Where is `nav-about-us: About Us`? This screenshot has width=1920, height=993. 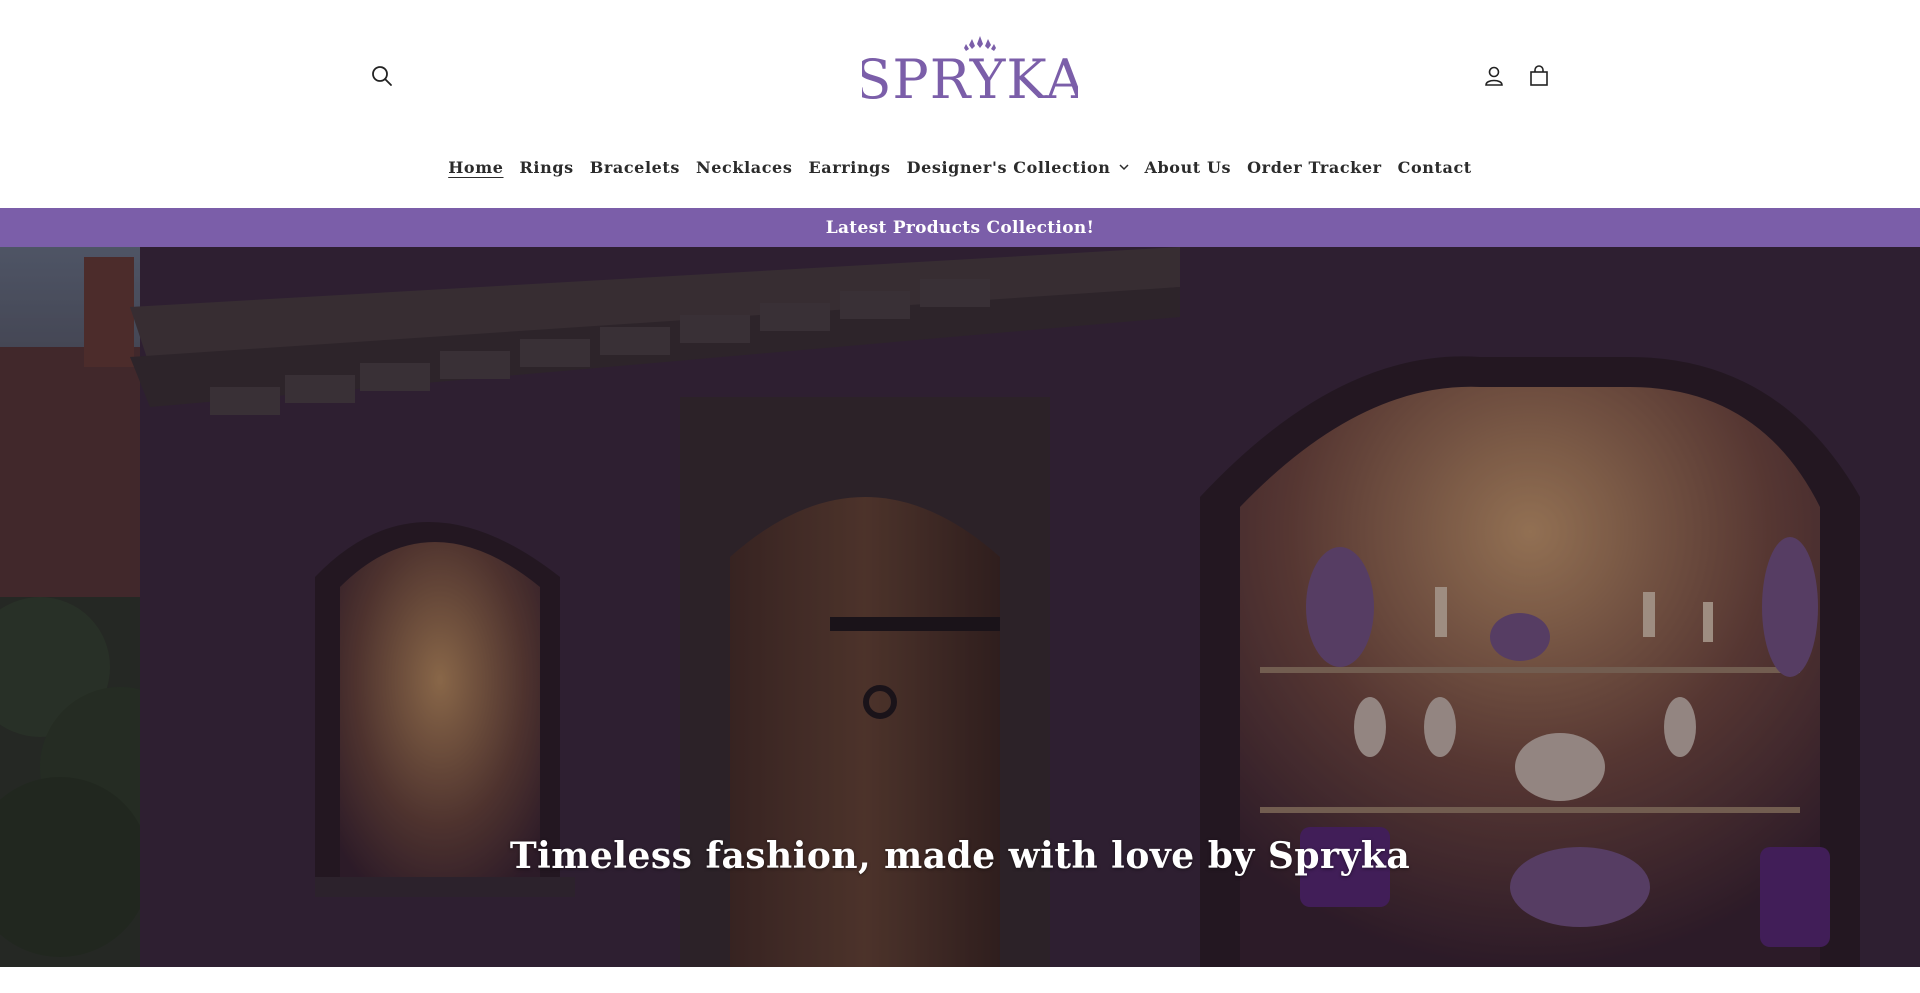 nav-about-us: About Us is located at coordinates (1188, 167).